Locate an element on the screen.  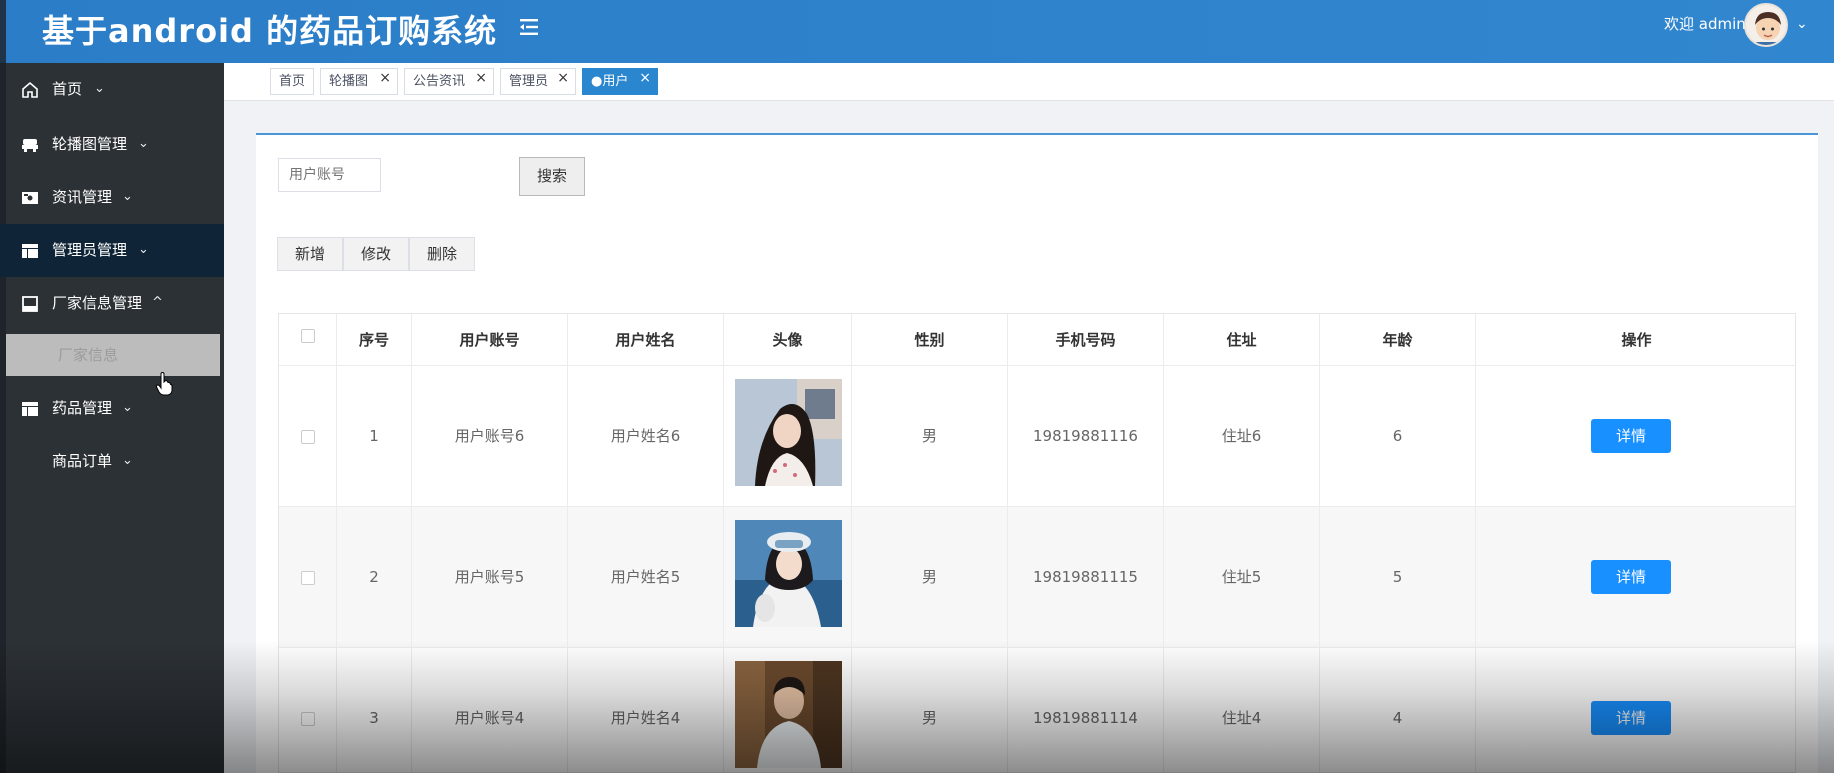
column-header: 序号 is located at coordinates (374, 340).